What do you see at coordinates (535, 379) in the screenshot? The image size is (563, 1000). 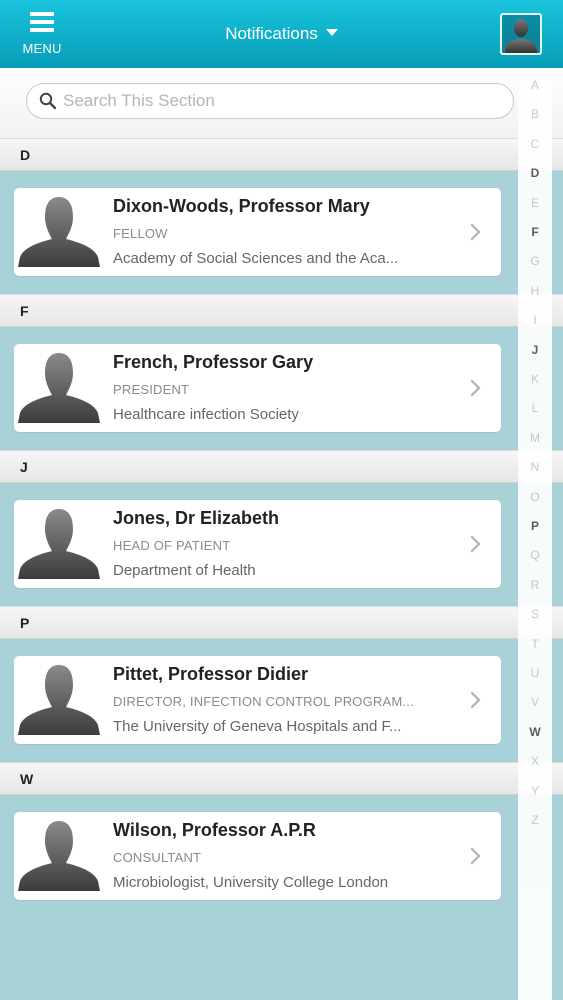 I see `index-letter-k: K` at bounding box center [535, 379].